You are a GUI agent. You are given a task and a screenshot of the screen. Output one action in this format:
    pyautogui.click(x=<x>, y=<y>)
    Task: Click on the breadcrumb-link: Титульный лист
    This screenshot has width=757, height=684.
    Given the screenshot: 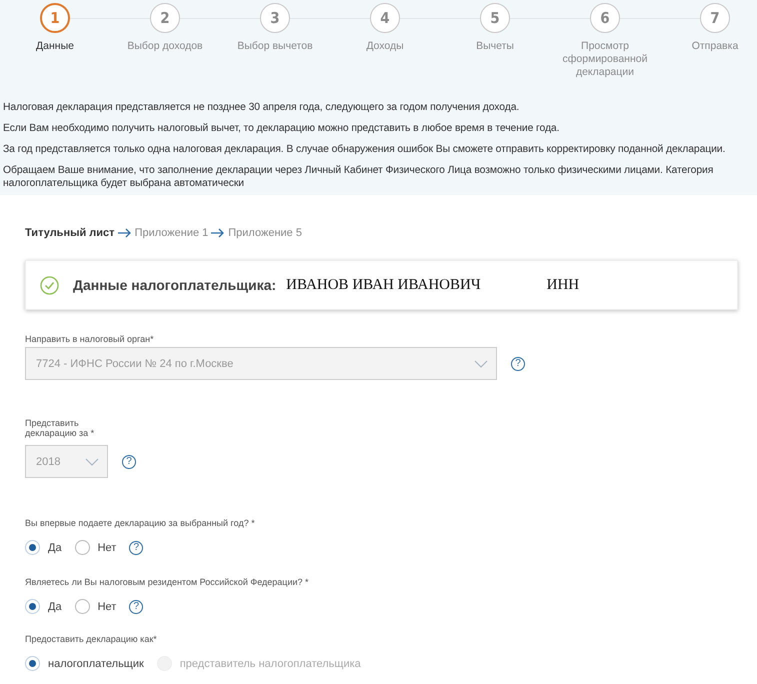 What is the action you would take?
    pyautogui.click(x=70, y=233)
    